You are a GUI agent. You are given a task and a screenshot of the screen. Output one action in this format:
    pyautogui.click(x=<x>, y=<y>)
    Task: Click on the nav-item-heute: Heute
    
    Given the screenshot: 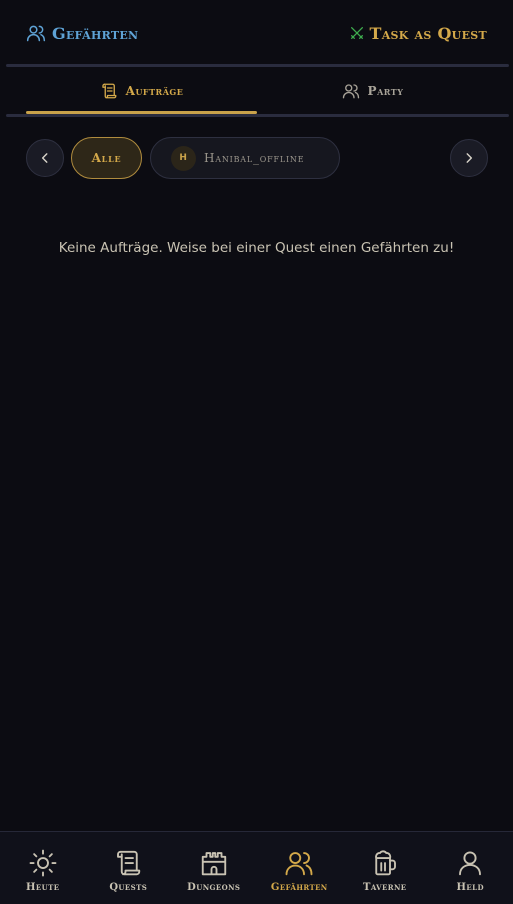 What is the action you would take?
    pyautogui.click(x=43, y=868)
    